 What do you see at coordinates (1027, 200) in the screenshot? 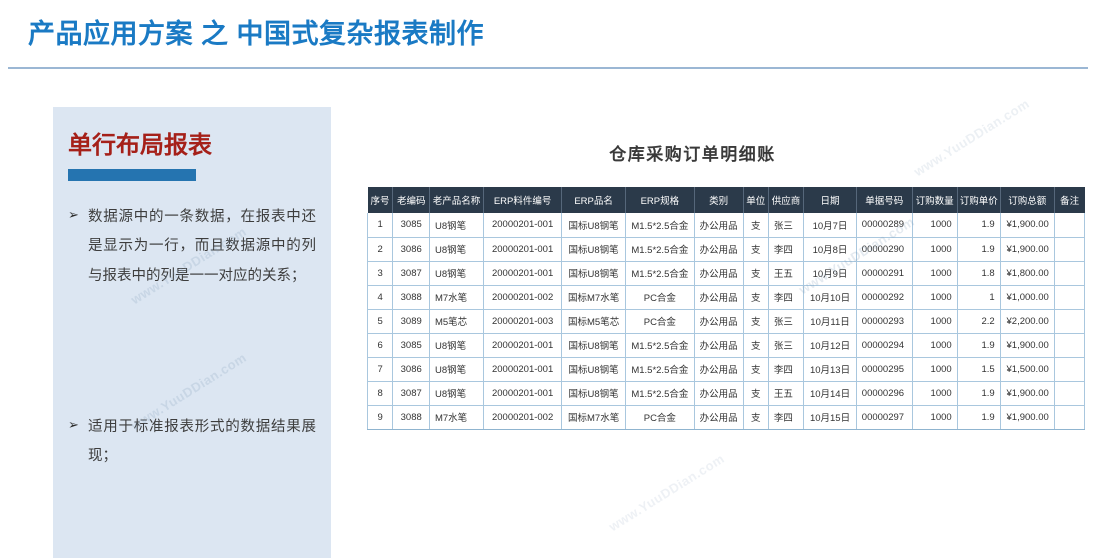
I see `table-column-header: 订购总额` at bounding box center [1027, 200].